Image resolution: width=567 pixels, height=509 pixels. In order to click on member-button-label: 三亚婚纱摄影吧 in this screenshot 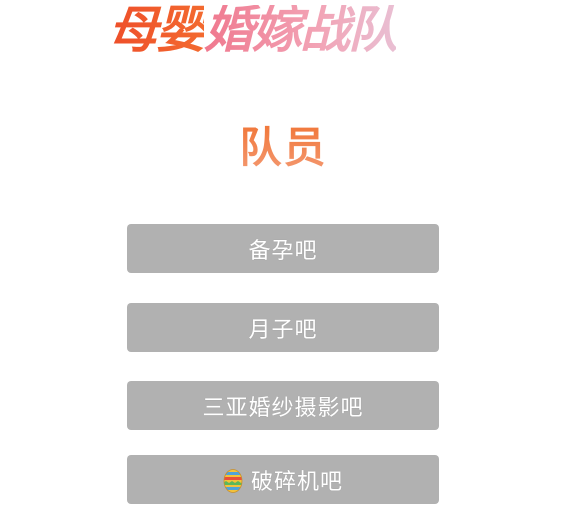, I will do `click(283, 408)`.